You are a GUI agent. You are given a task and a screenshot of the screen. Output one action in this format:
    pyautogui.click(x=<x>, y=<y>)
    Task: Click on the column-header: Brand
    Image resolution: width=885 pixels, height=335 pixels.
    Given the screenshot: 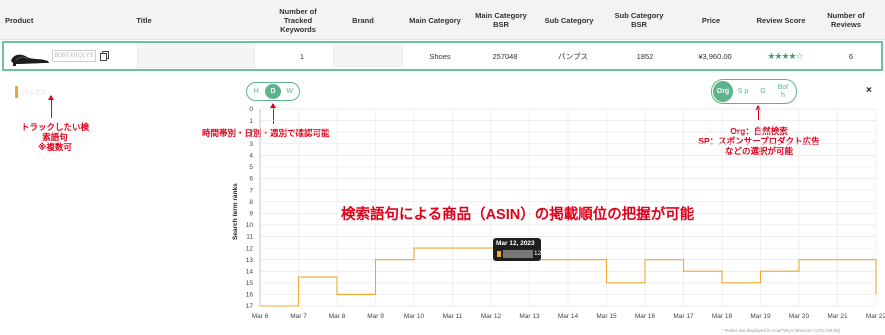 What is the action you would take?
    pyautogui.click(x=363, y=20)
    